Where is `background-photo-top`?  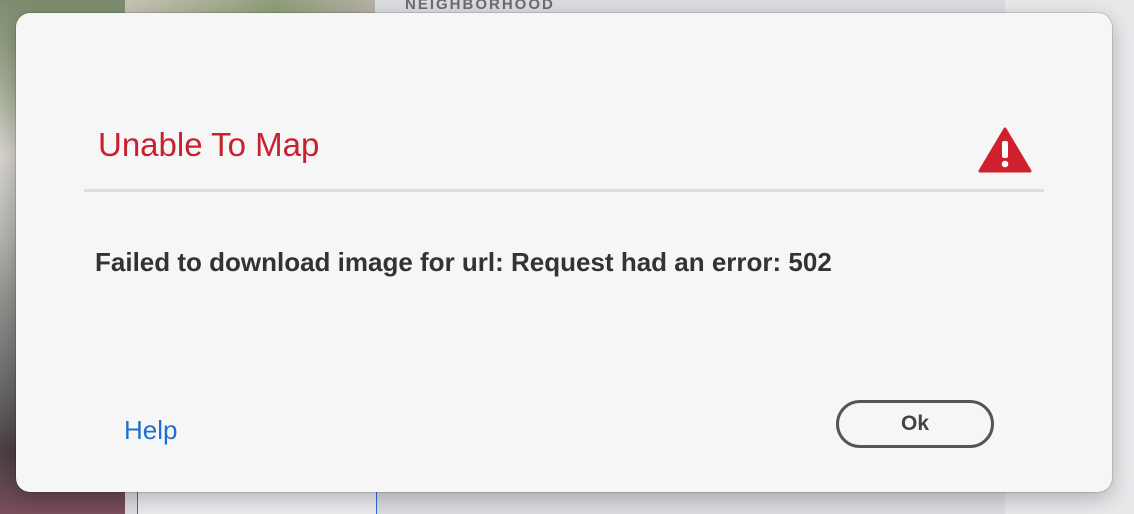
background-photo-top is located at coordinates (250, 7).